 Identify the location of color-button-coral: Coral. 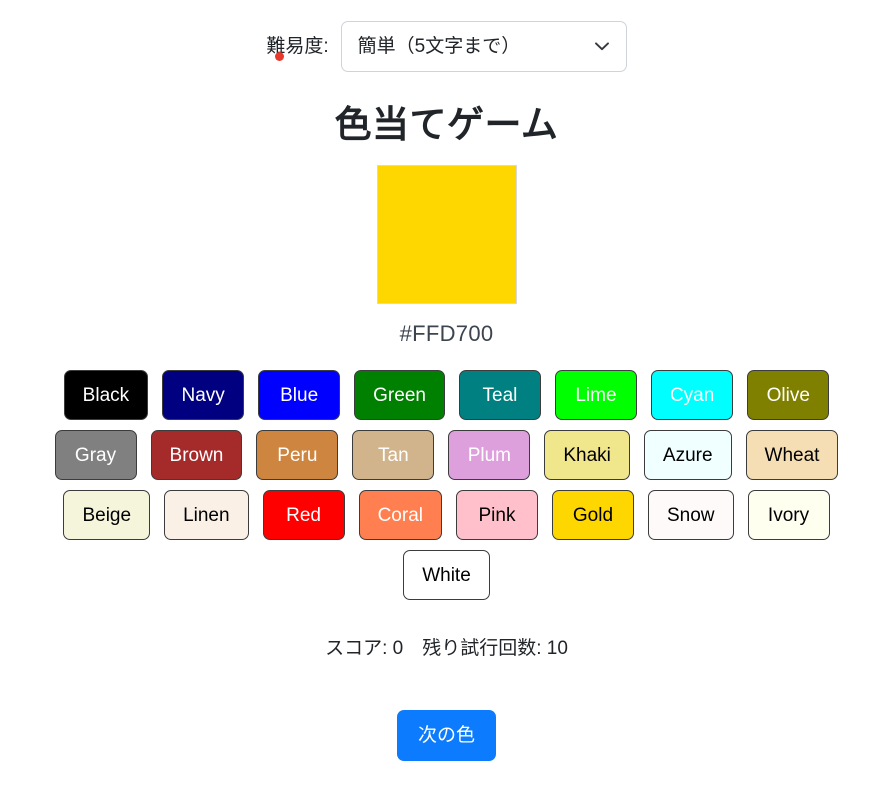
(400, 515).